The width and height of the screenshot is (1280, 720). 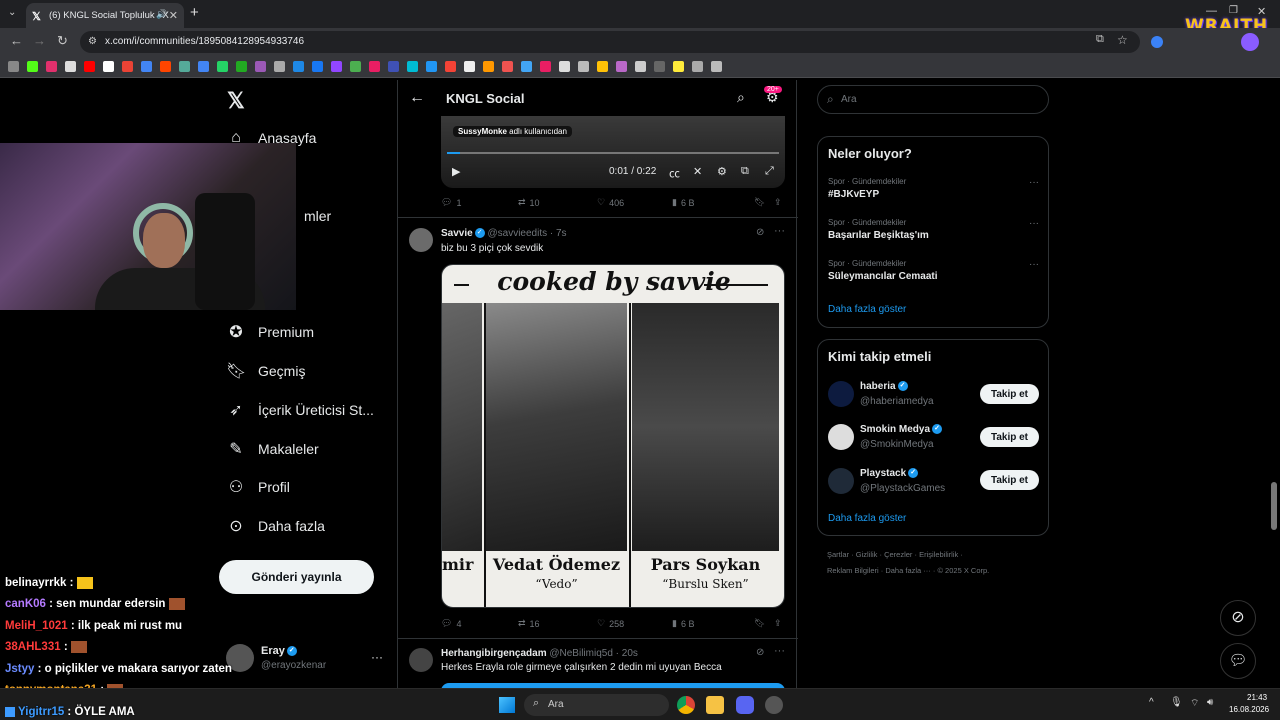 What do you see at coordinates (529, 623) in the screenshot?
I see `repost-button: ⇄ 16` at bounding box center [529, 623].